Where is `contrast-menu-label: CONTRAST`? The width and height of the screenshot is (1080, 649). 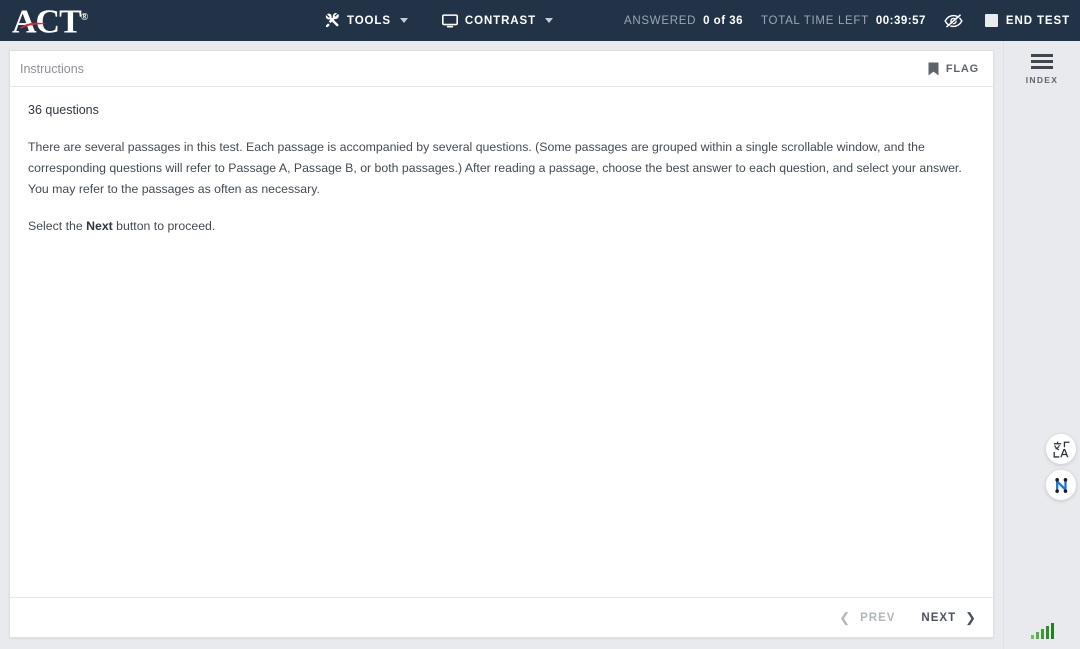
contrast-menu-label: CONTRAST is located at coordinates (500, 20).